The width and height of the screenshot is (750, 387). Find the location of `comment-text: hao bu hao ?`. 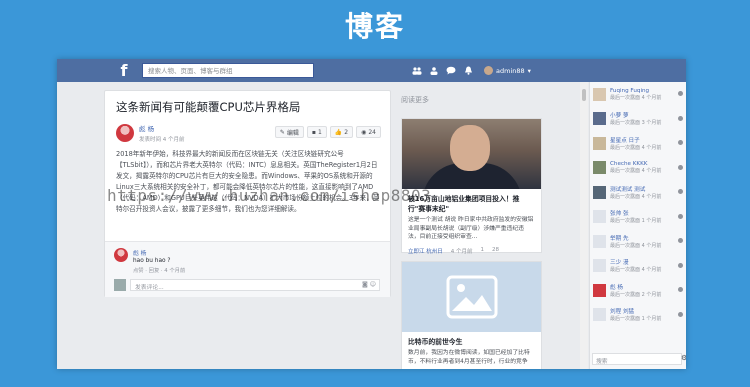

comment-text: hao bu hao ? is located at coordinates (152, 261).